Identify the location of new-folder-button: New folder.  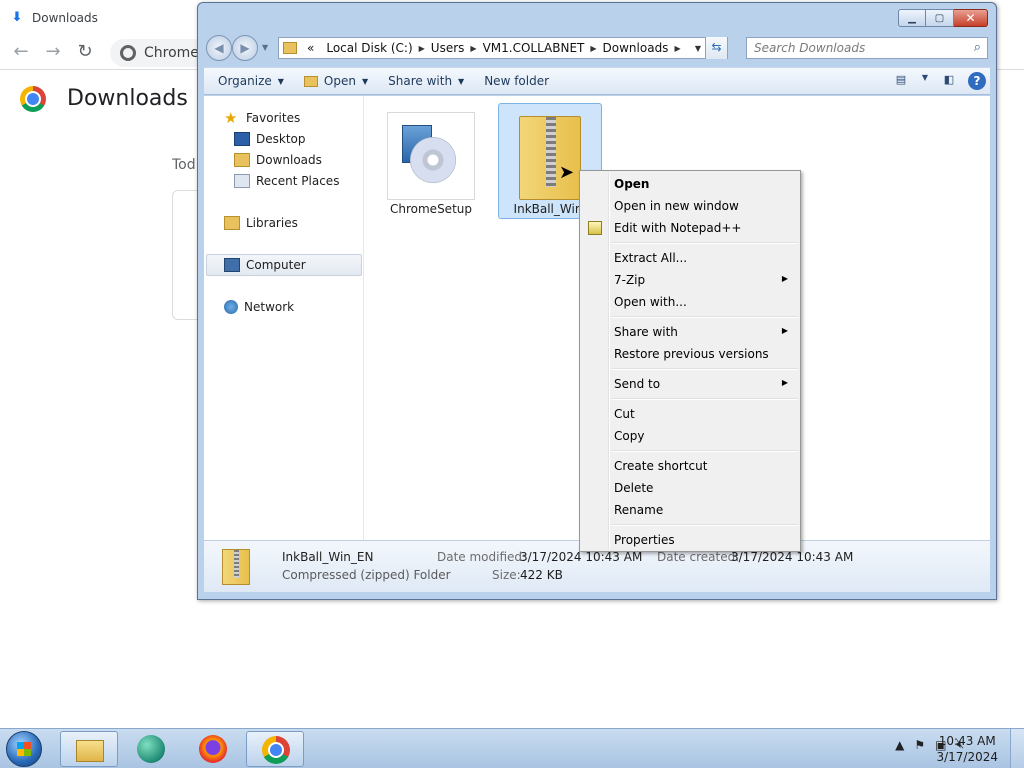
(516, 81).